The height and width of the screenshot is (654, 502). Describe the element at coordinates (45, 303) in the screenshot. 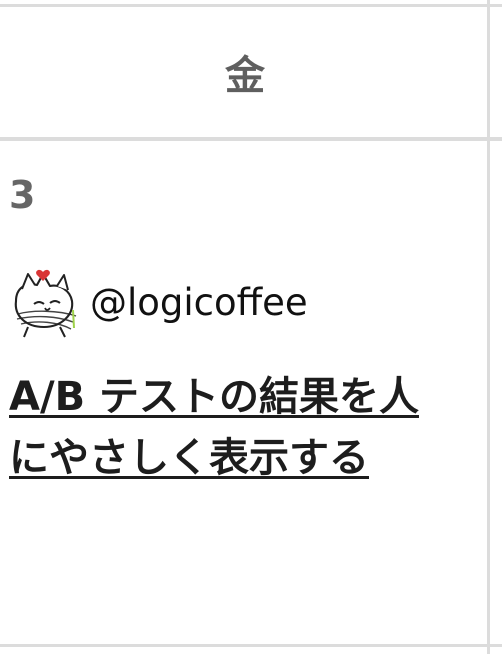

I see `cat-avatar-icon` at that location.